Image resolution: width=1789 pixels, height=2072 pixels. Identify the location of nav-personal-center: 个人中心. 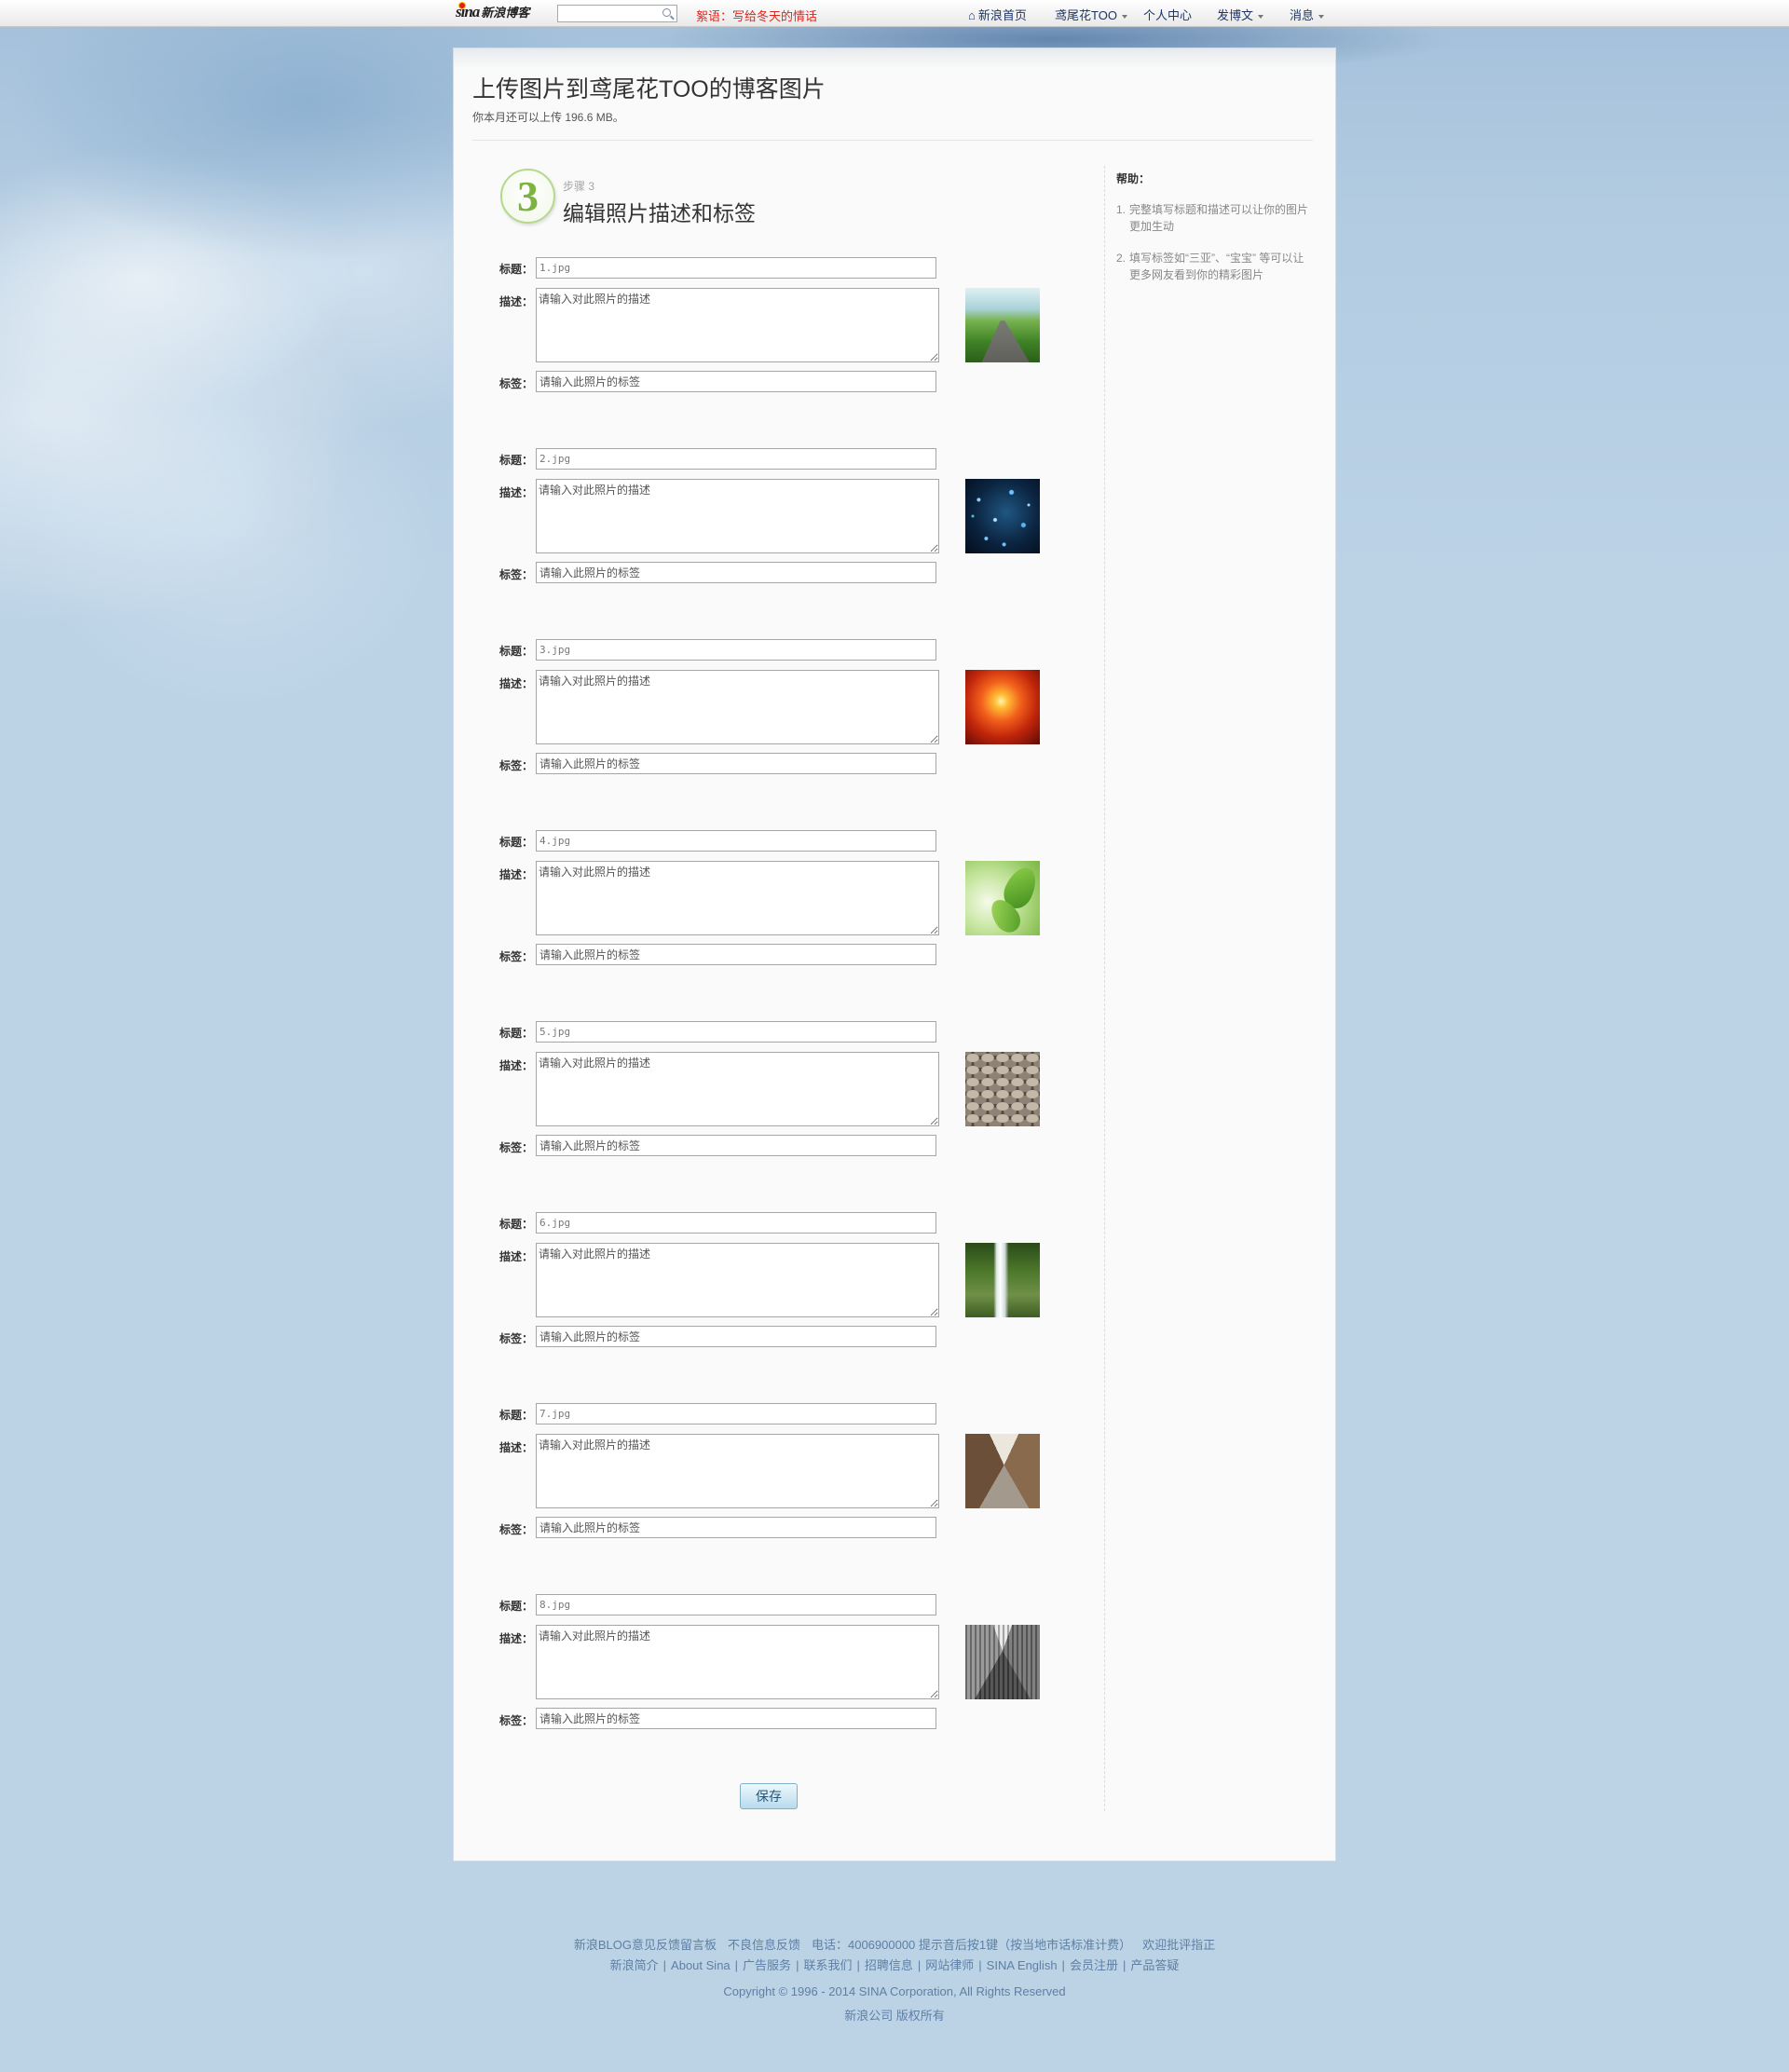
(1167, 14).